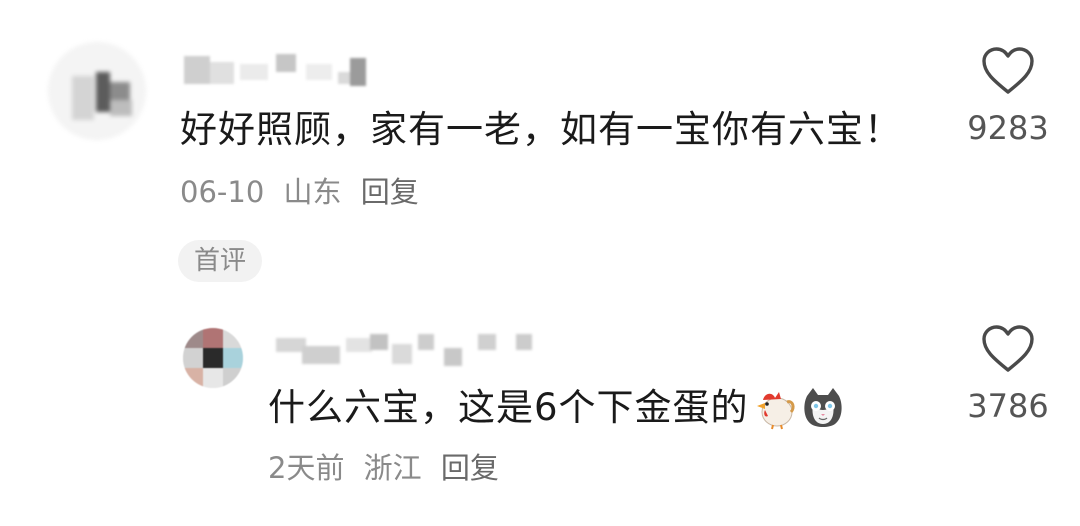 Image resolution: width=1080 pixels, height=526 pixels. I want to click on reply-location: 浙江, so click(392, 468).